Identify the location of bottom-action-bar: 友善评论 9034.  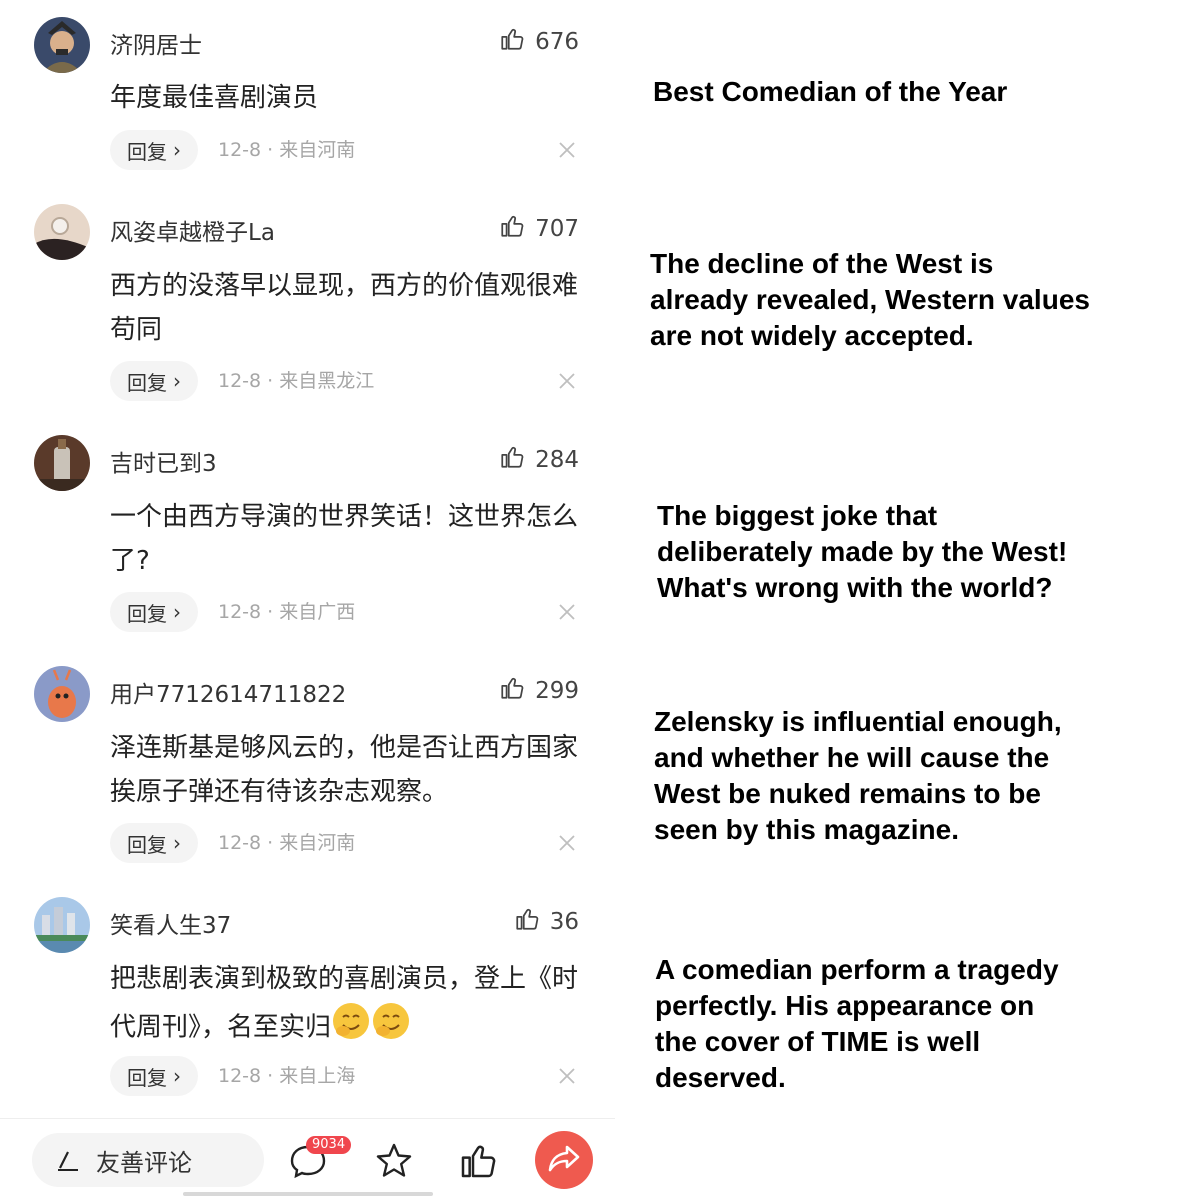
(307, 1159).